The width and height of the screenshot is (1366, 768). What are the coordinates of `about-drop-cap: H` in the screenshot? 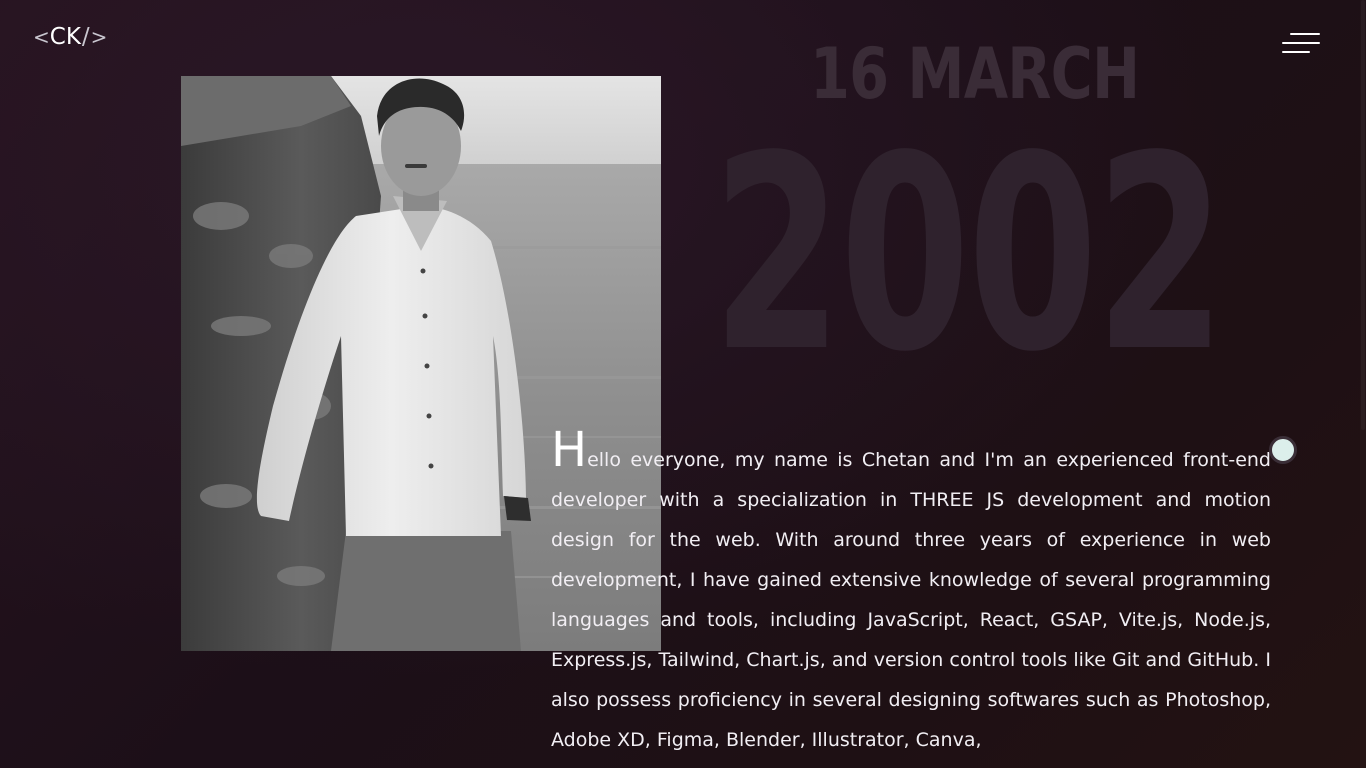 It's located at (569, 450).